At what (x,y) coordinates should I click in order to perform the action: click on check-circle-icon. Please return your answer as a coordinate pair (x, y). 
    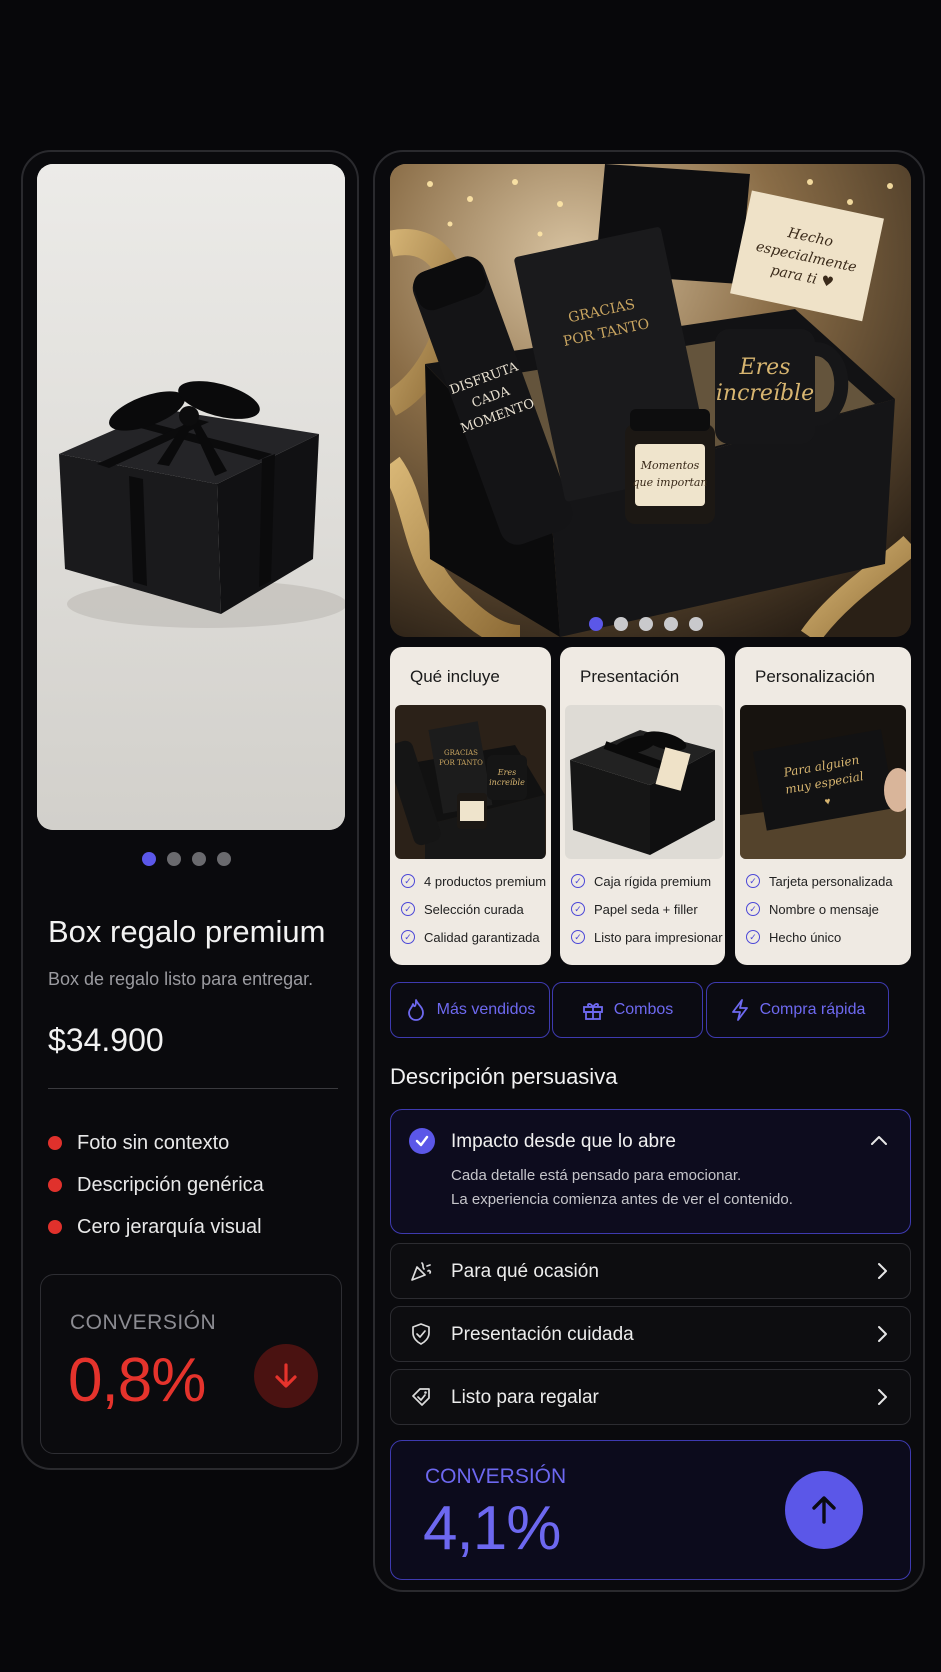
    Looking at the image, I should click on (422, 1141).